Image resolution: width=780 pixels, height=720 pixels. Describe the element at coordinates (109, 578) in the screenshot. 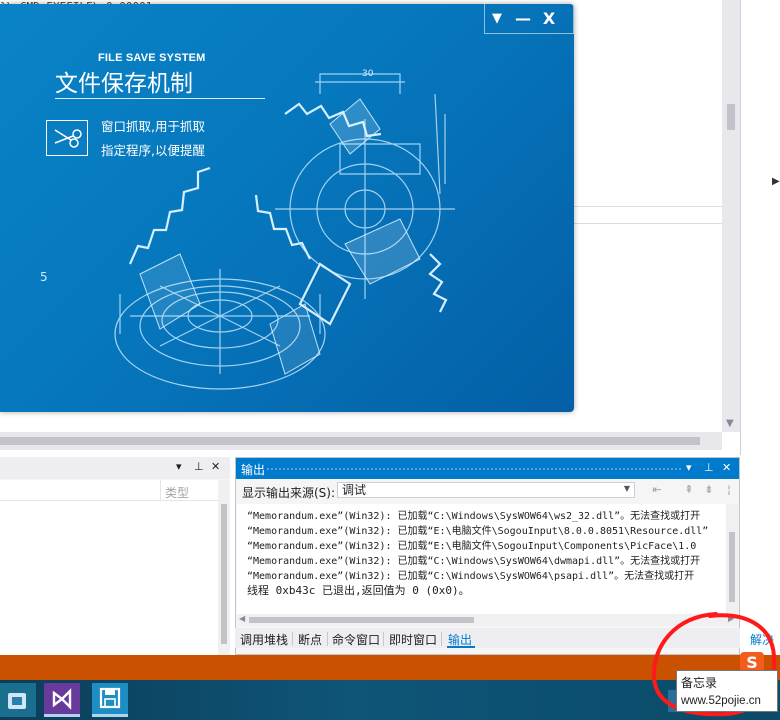

I see `left-panel-list` at that location.